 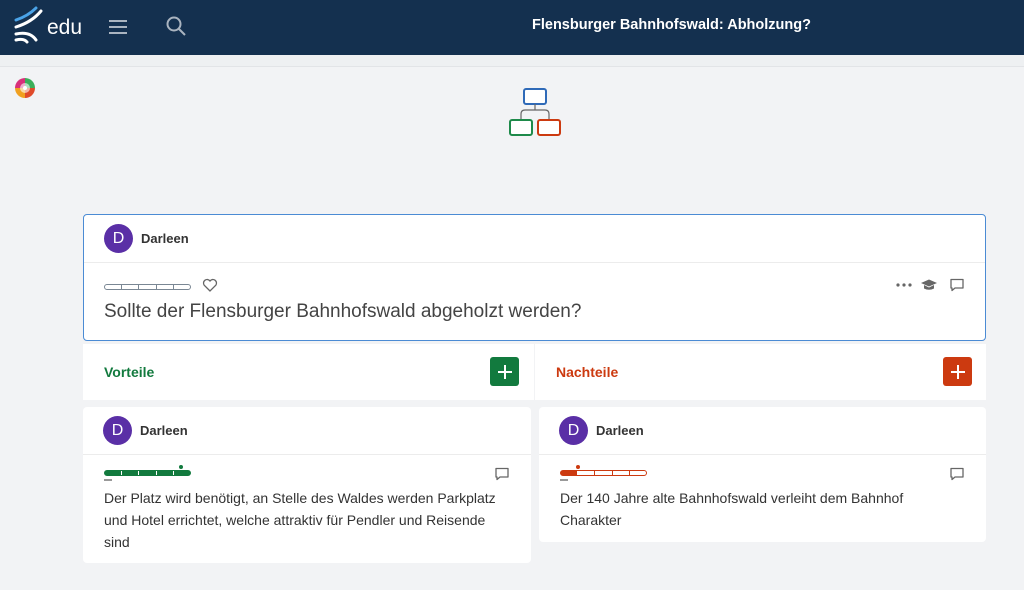 What do you see at coordinates (671, 25) in the screenshot?
I see `page-title: Flensburger Bahnhofswald: Abholzung?` at bounding box center [671, 25].